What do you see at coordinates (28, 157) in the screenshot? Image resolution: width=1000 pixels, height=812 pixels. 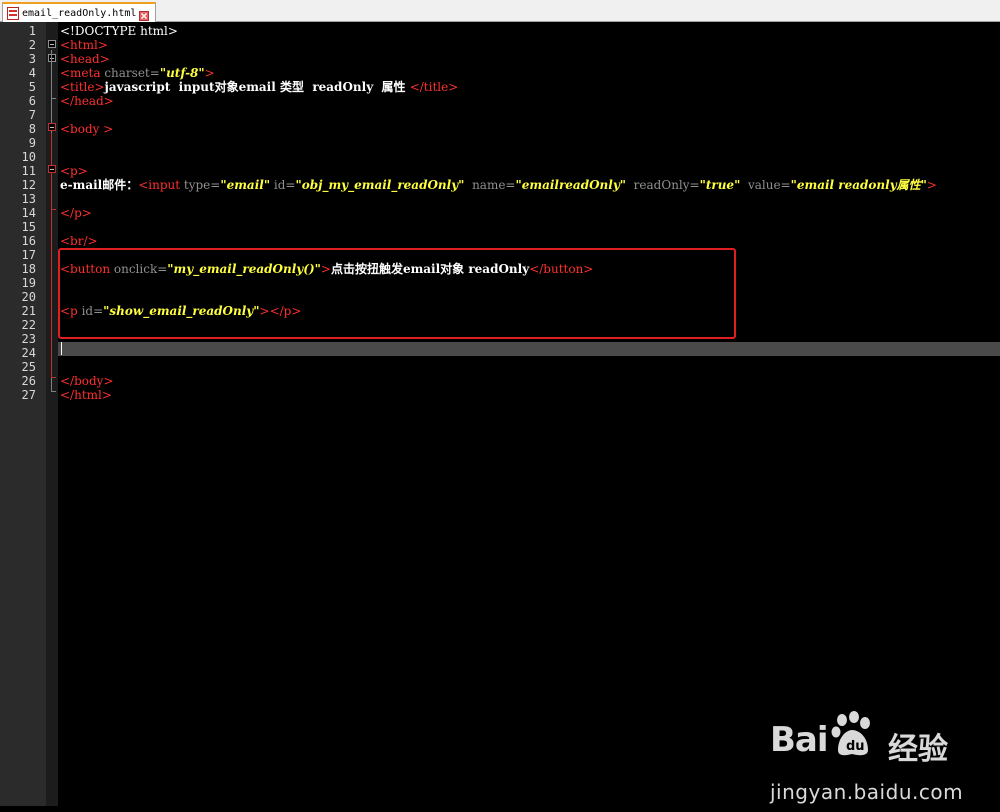 I see `line-number: 10` at bounding box center [28, 157].